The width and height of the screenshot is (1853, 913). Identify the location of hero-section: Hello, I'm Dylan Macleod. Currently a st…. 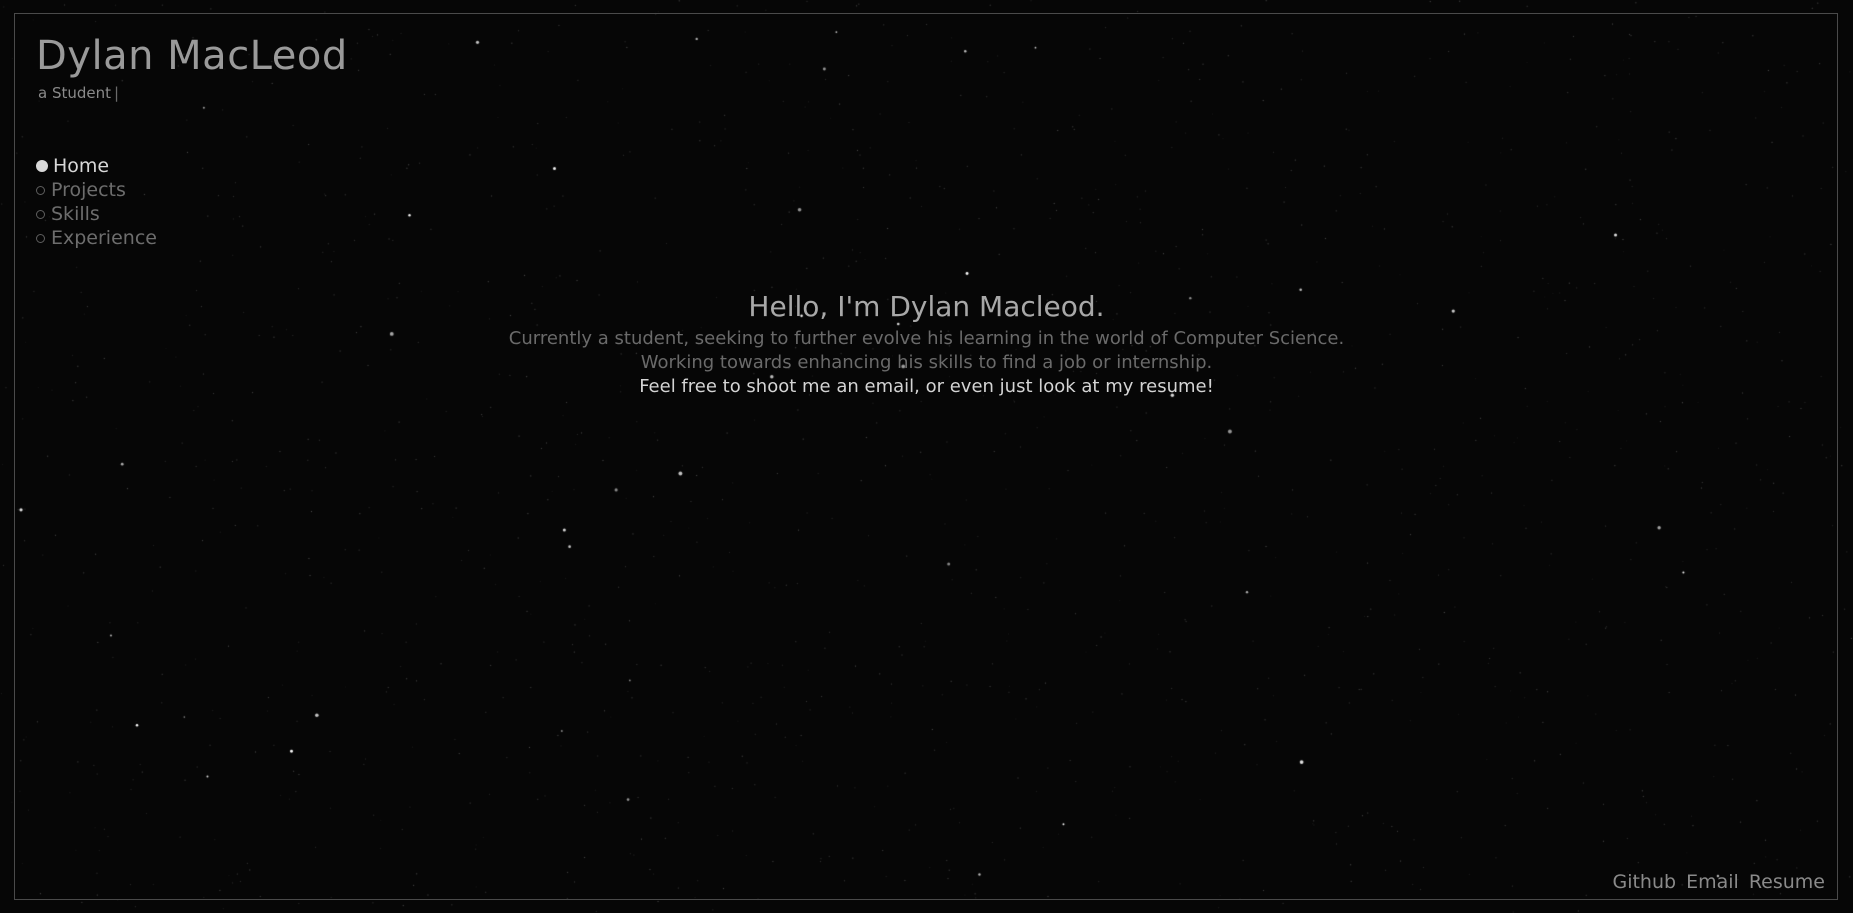
(926, 343).